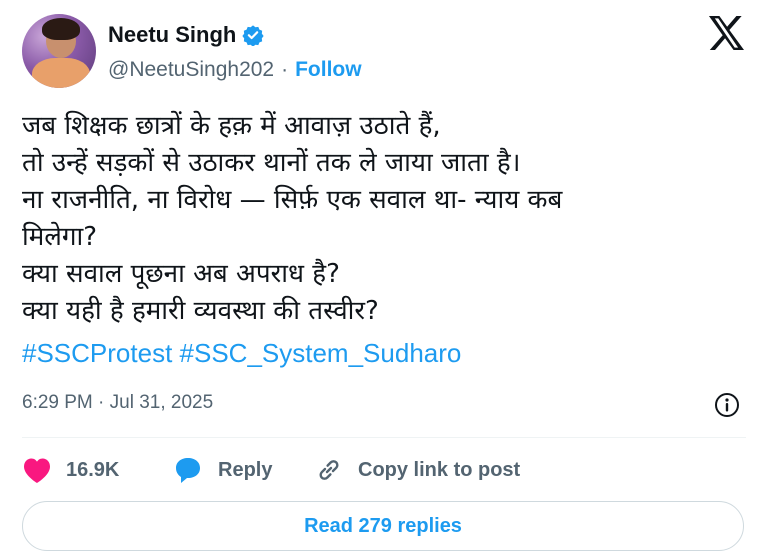 The image size is (768, 551). I want to click on action-bar: 16.9K Reply Copy link to post, so click(382, 470).